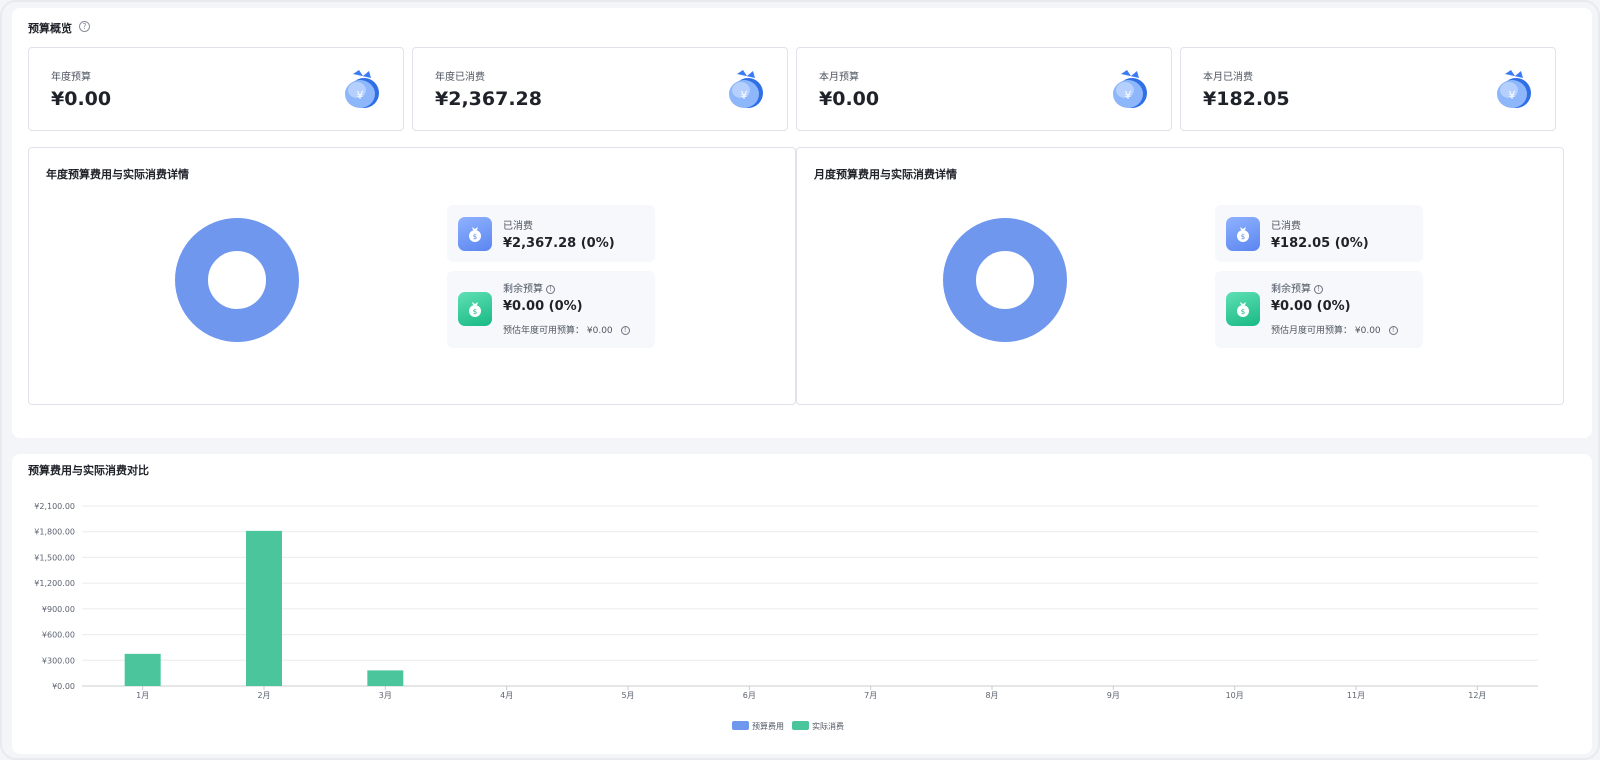 This screenshot has height=760, width=1600. What do you see at coordinates (559, 243) in the screenshot?
I see `spent-value: ¥2,367.28 (0%)` at bounding box center [559, 243].